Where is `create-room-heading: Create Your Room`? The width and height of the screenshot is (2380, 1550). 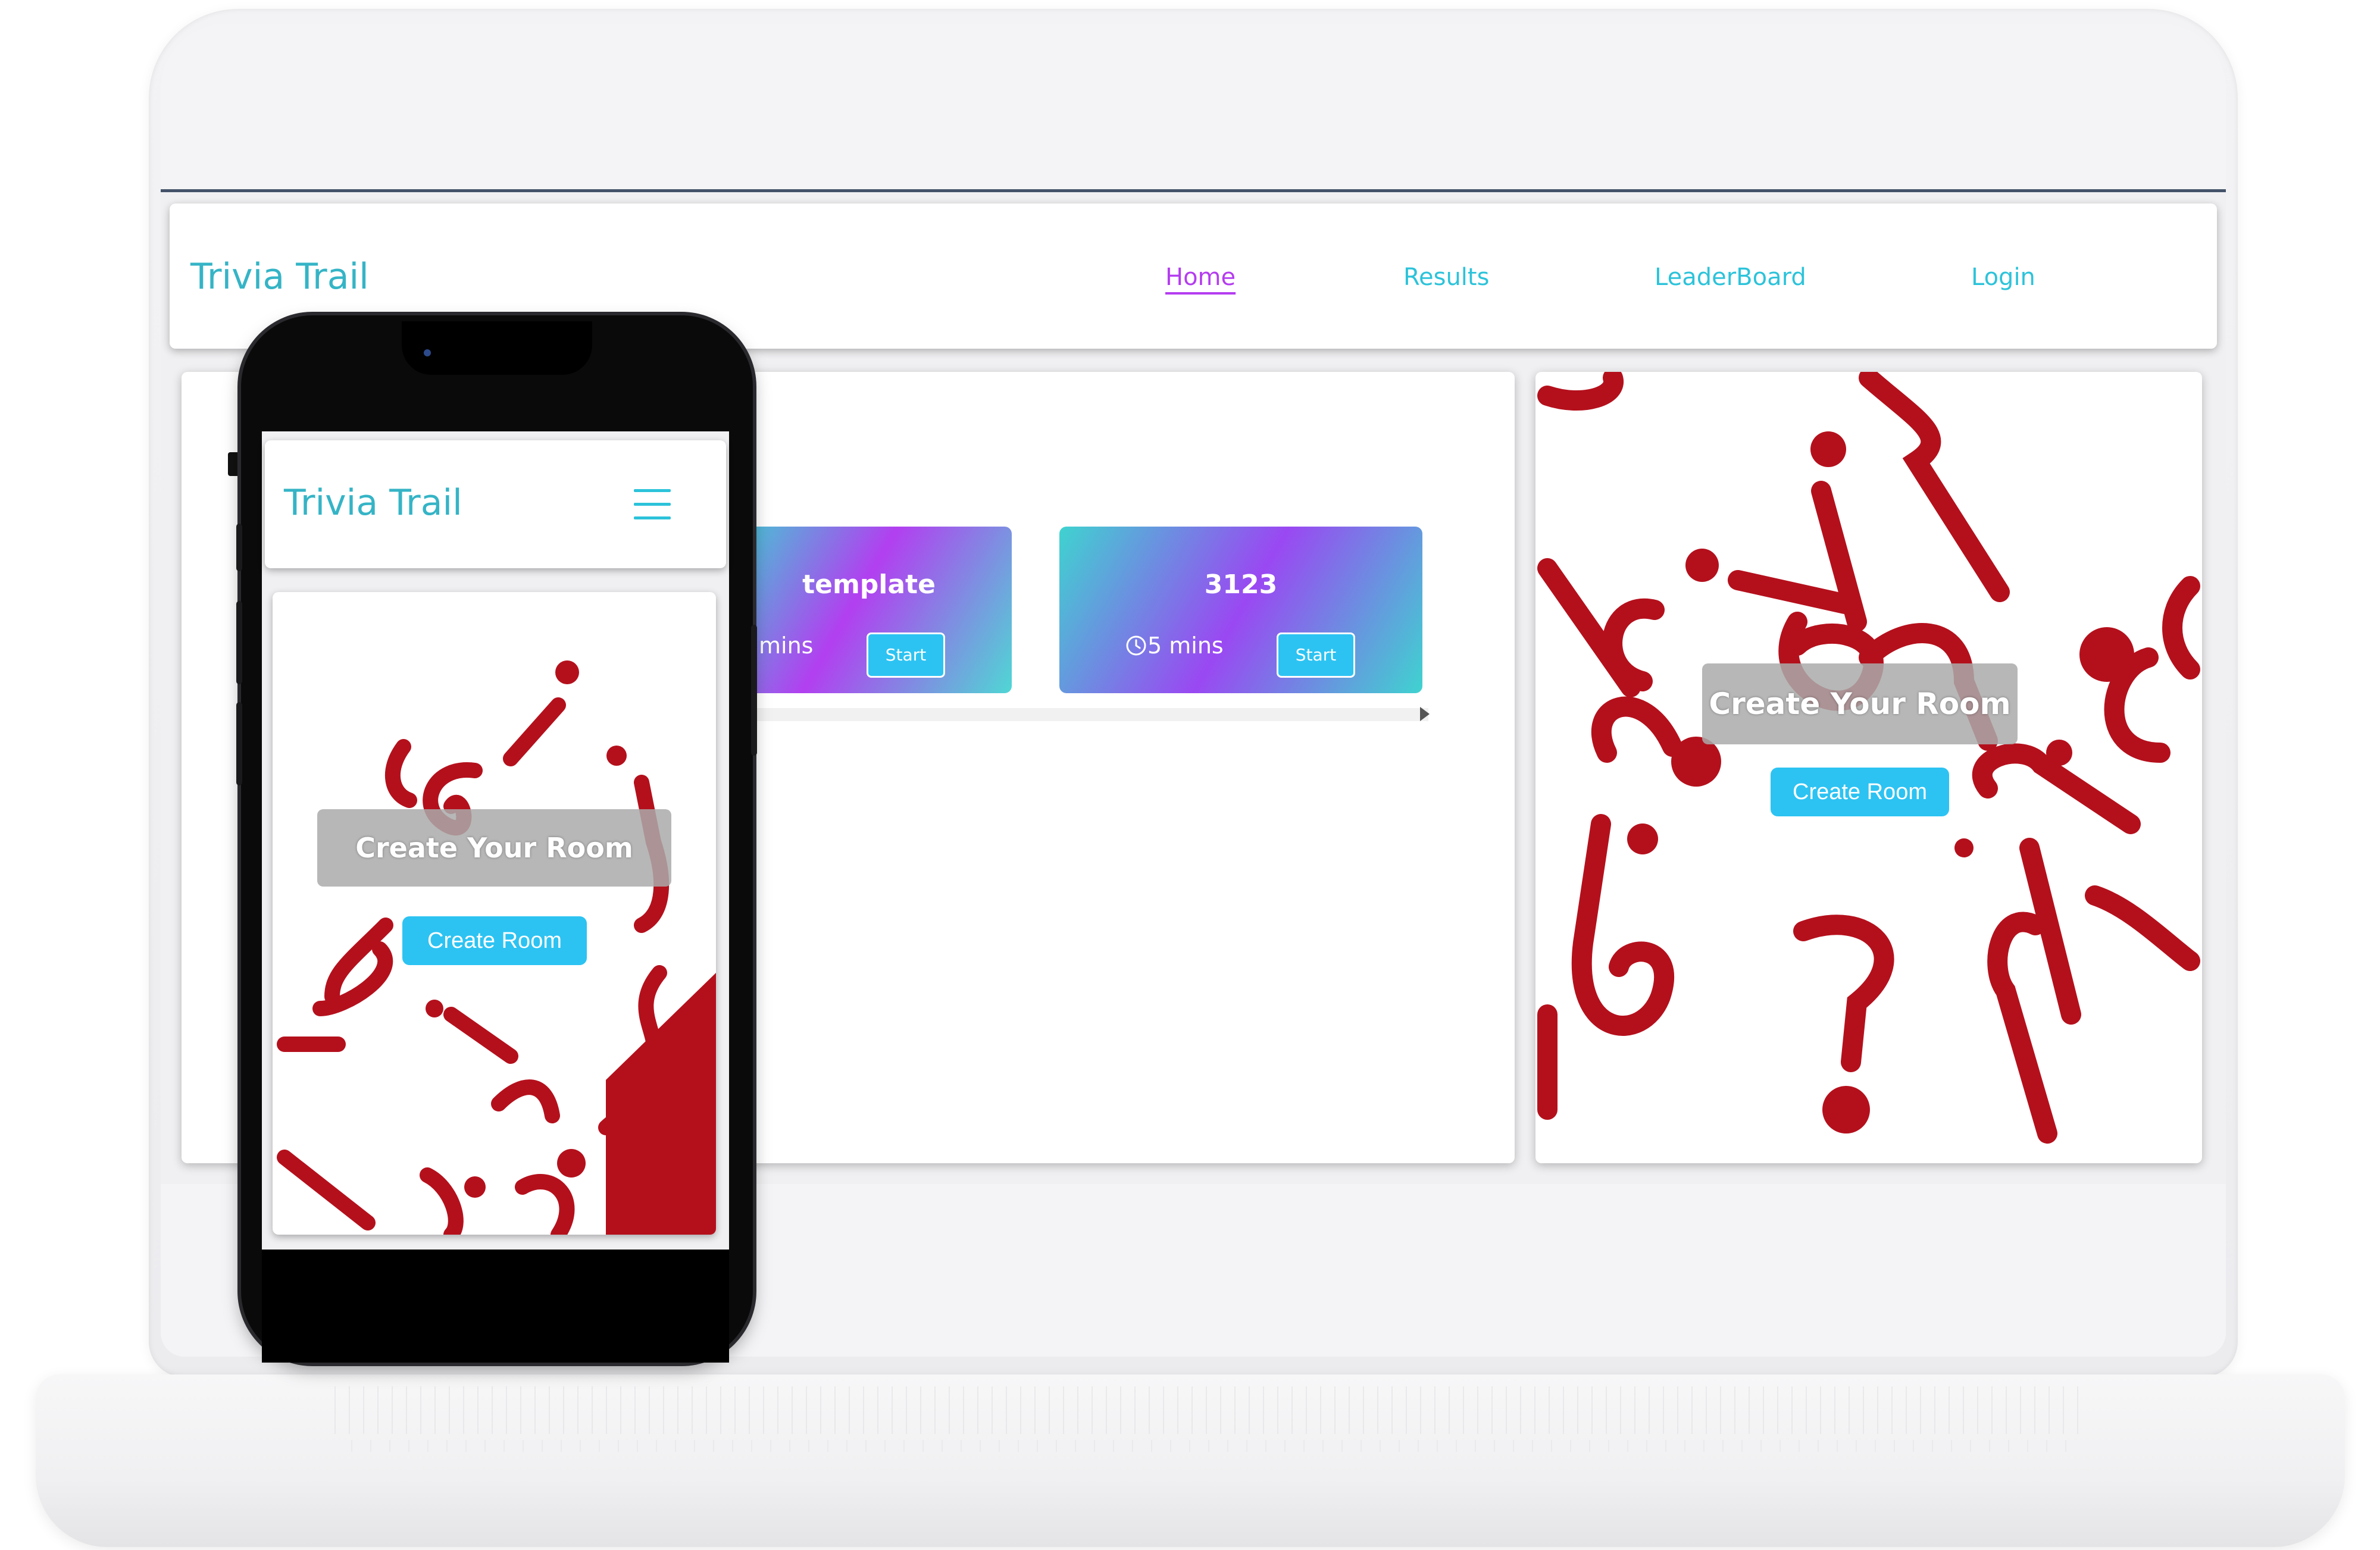
create-room-heading: Create Your Room is located at coordinates (1860, 703).